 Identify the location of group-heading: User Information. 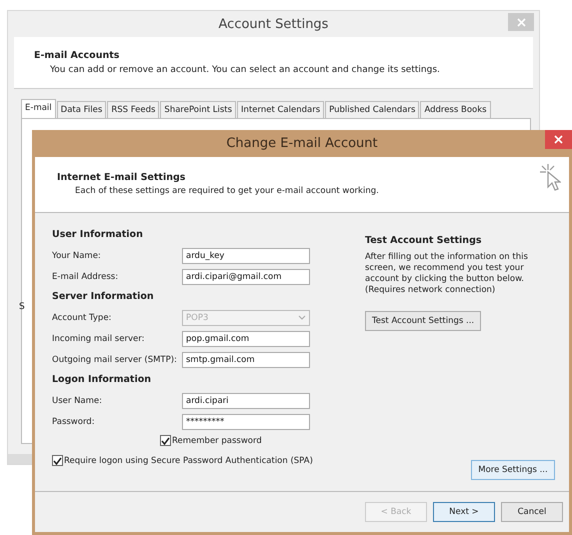
(97, 234).